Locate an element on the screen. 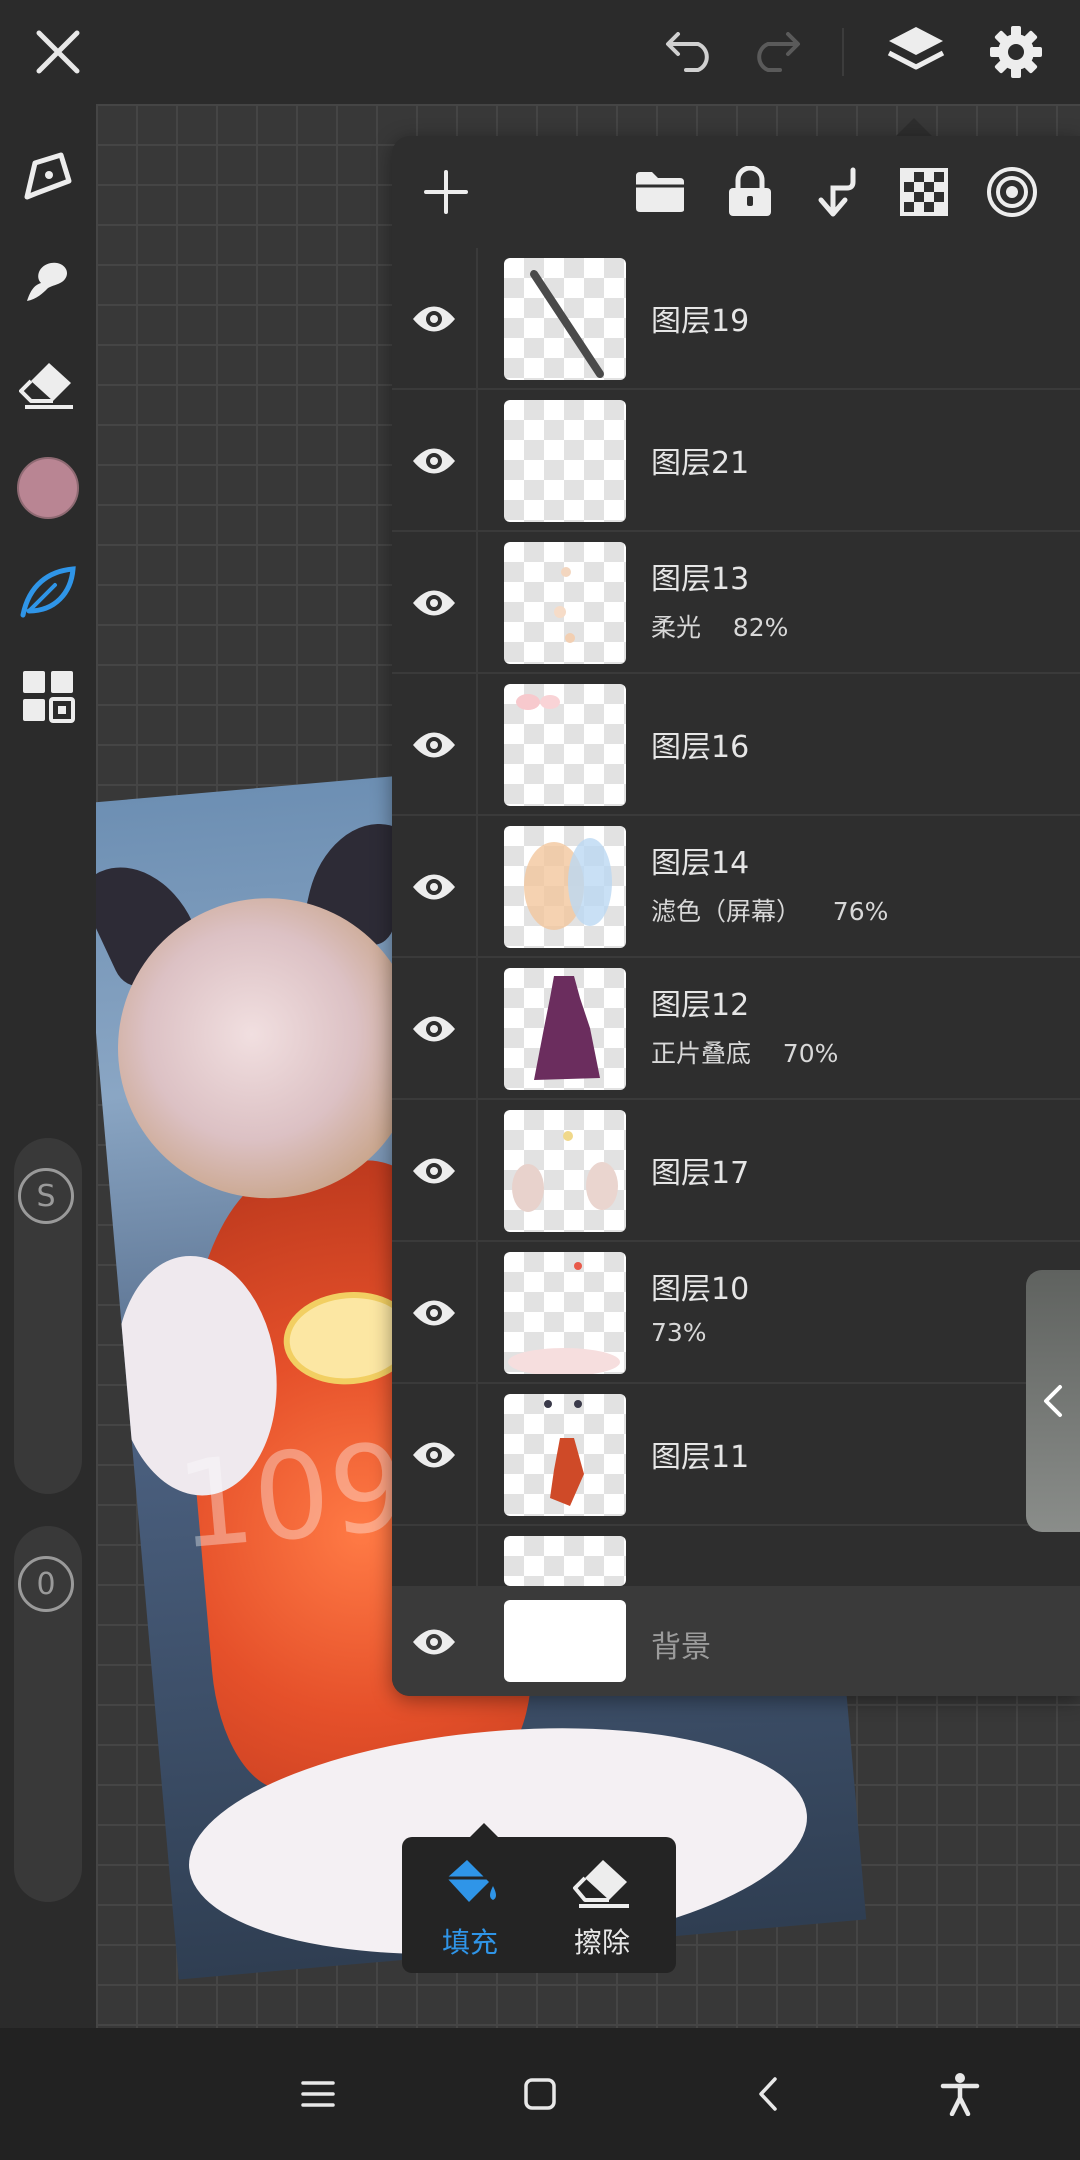 This screenshot has height=2160, width=1080. menu-icon is located at coordinates (318, 2094).